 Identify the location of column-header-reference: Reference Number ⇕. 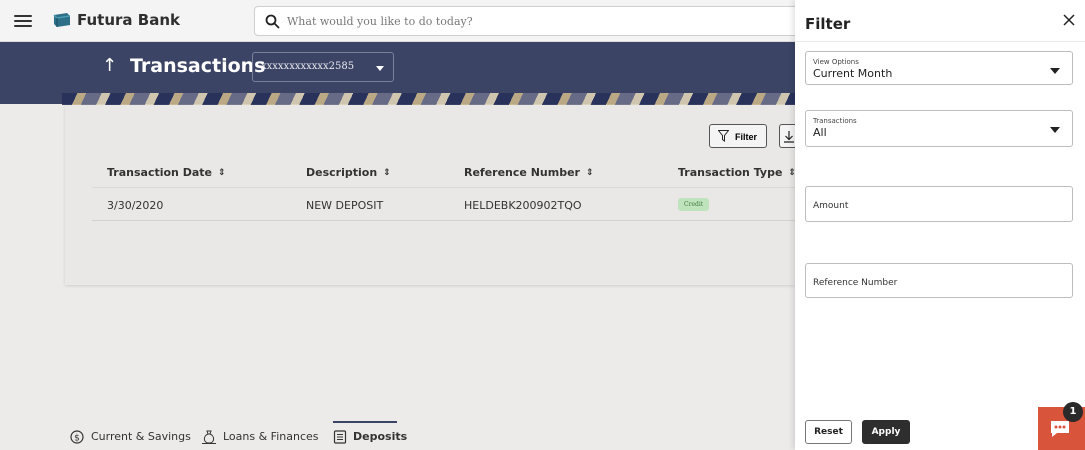
(529, 172).